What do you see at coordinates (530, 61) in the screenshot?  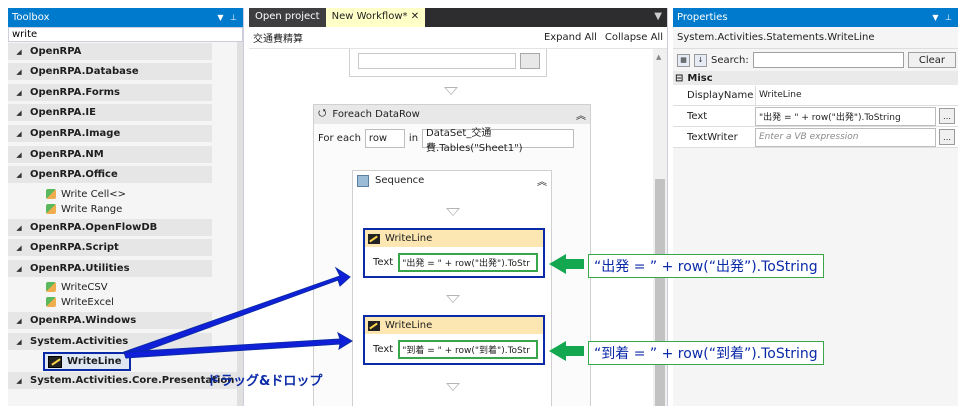 I see `ellipsis-button` at bounding box center [530, 61].